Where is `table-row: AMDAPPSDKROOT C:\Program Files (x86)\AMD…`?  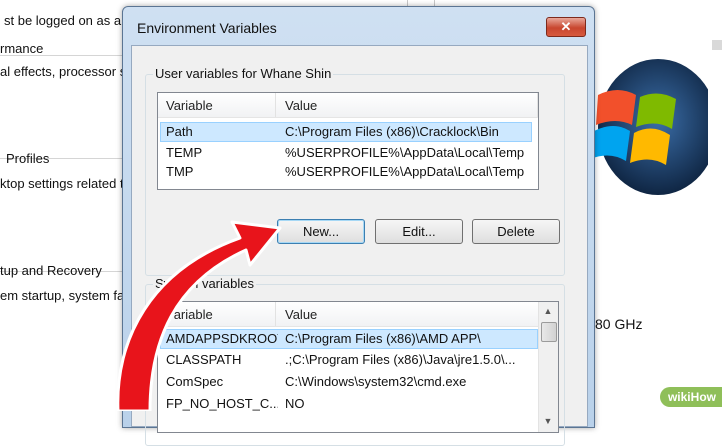 table-row: AMDAPPSDKROOT C:\Program Files (x86)\AMD… is located at coordinates (349, 339).